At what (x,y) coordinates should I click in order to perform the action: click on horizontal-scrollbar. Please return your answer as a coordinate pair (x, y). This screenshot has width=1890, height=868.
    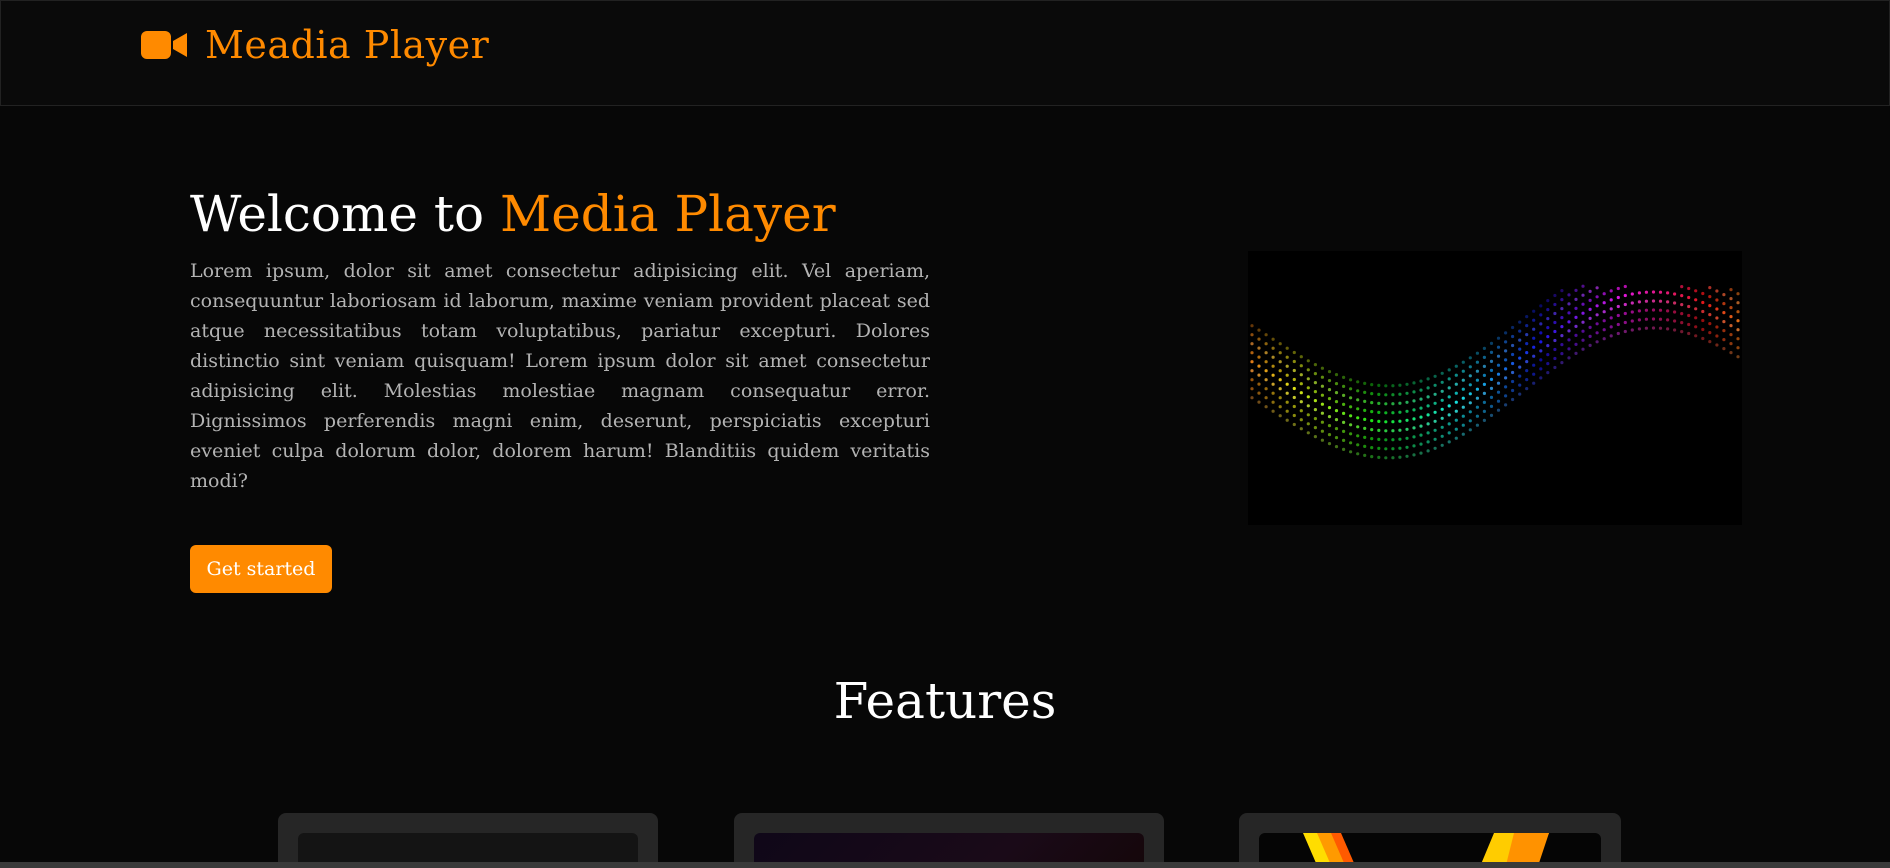
    Looking at the image, I should click on (945, 865).